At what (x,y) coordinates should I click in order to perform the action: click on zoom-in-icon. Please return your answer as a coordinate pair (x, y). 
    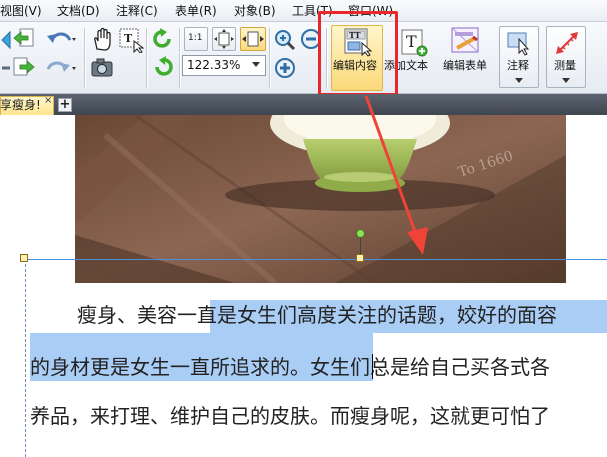
    Looking at the image, I should click on (285, 68).